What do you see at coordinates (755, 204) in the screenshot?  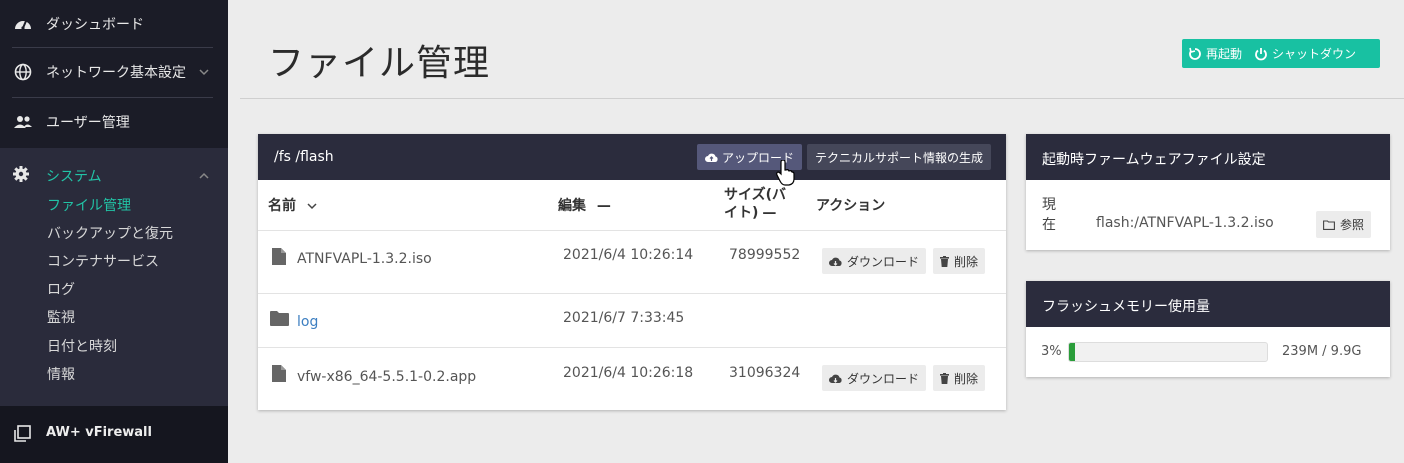 I see `column-size: サイズ(バ イト) —` at bounding box center [755, 204].